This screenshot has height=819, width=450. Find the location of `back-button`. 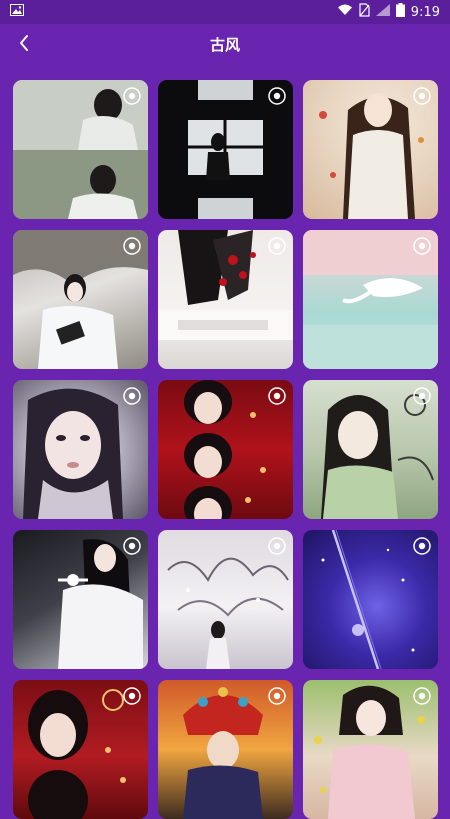

back-button is located at coordinates (24, 45).